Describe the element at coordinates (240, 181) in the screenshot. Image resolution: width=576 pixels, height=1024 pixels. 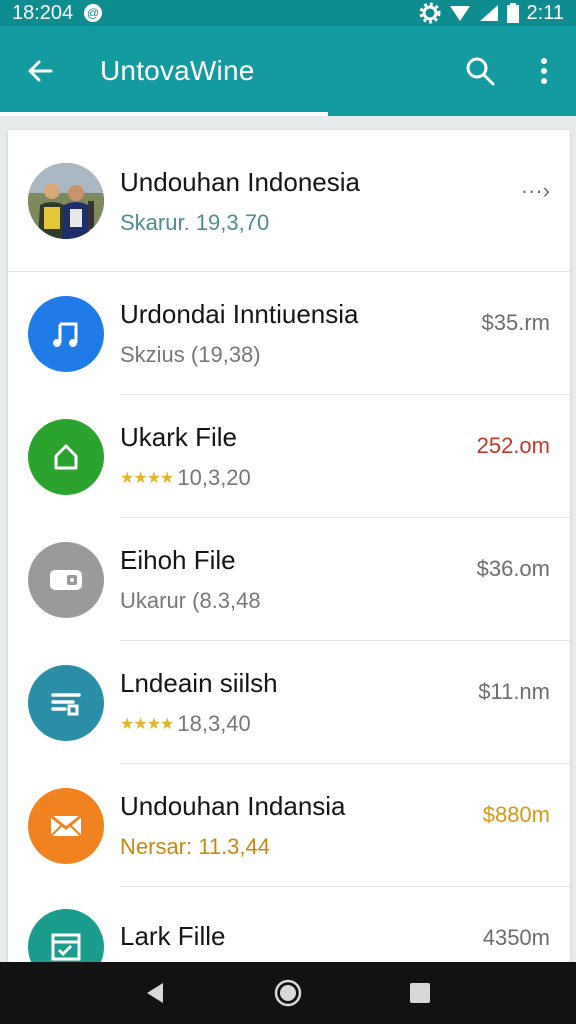
I see `item-title: Undouhan Indonesia` at that location.